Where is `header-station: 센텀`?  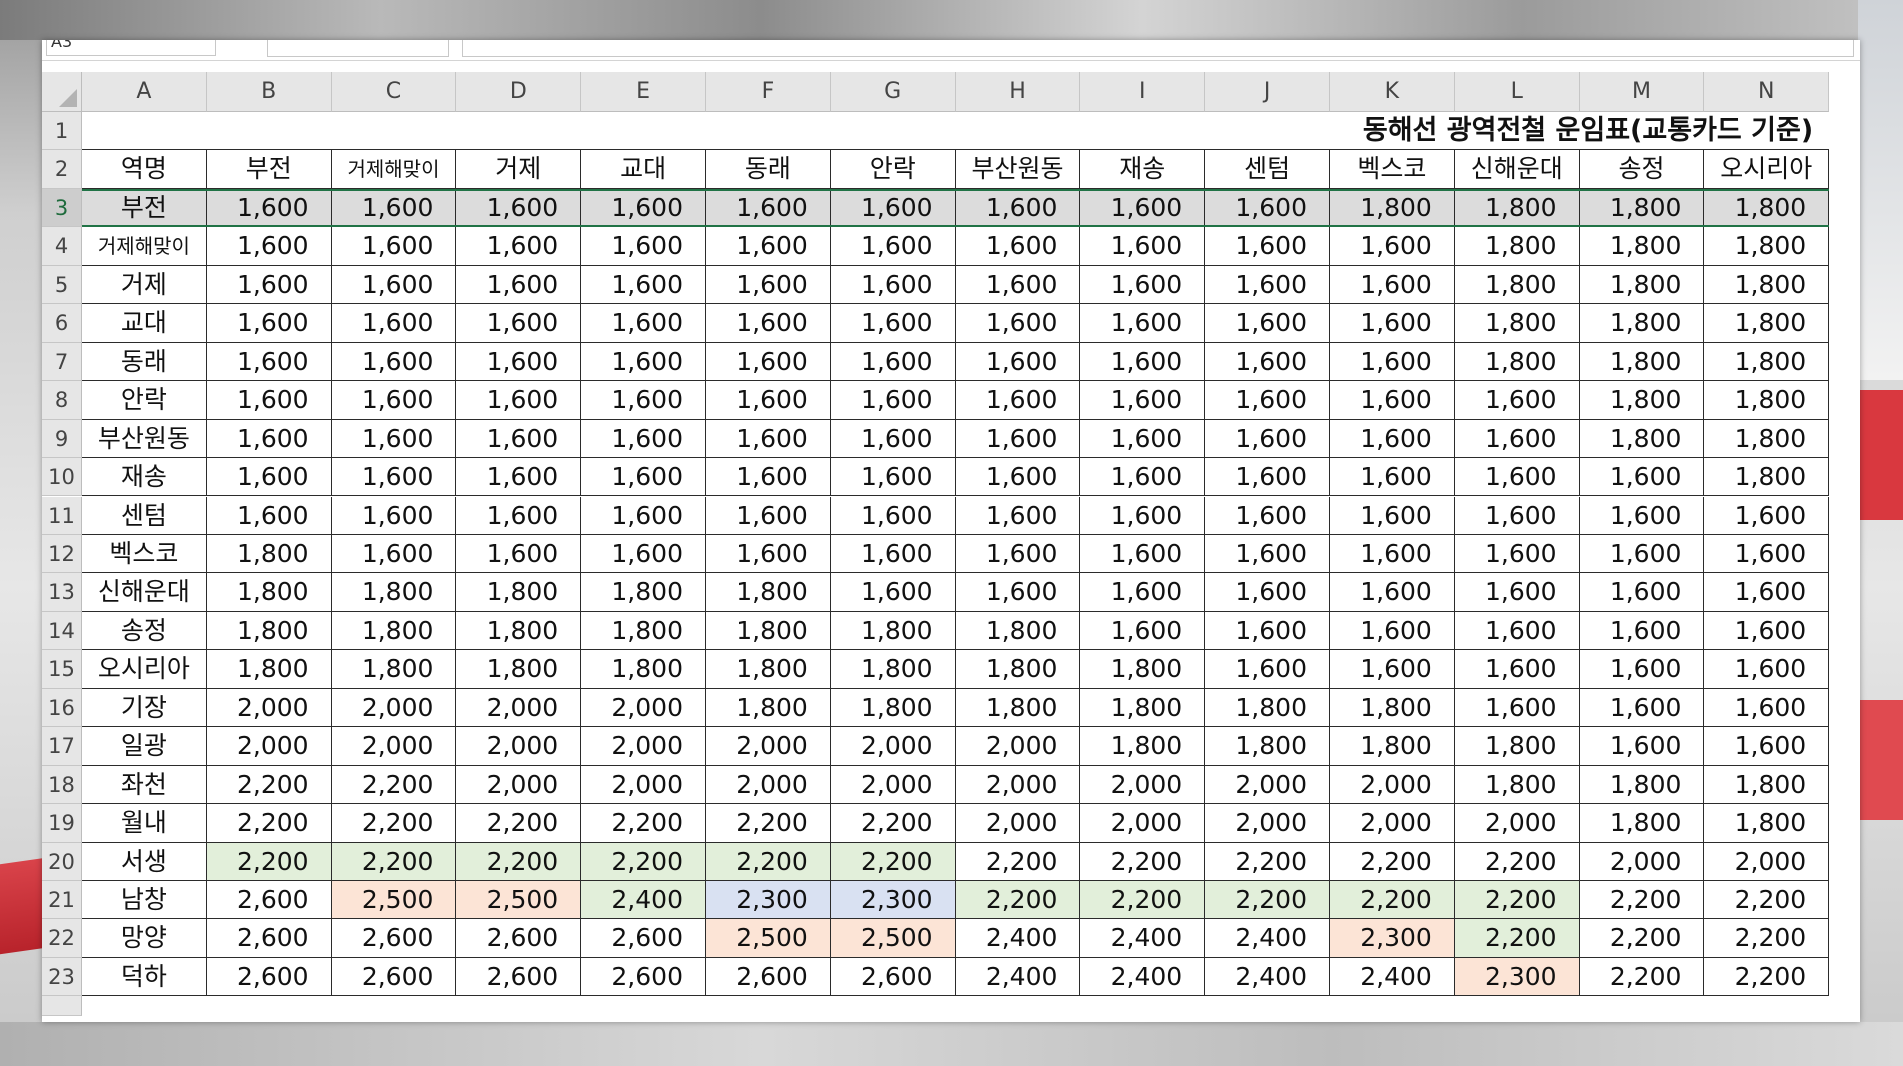
header-station: 센텀 is located at coordinates (1267, 169).